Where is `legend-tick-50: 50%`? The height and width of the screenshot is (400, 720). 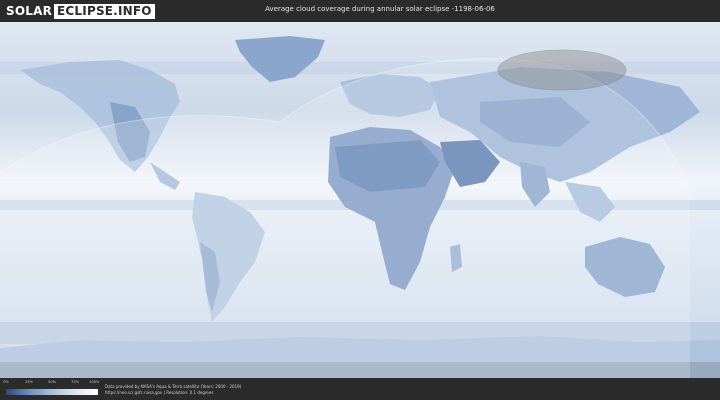 legend-tick-50: 50% is located at coordinates (52, 382).